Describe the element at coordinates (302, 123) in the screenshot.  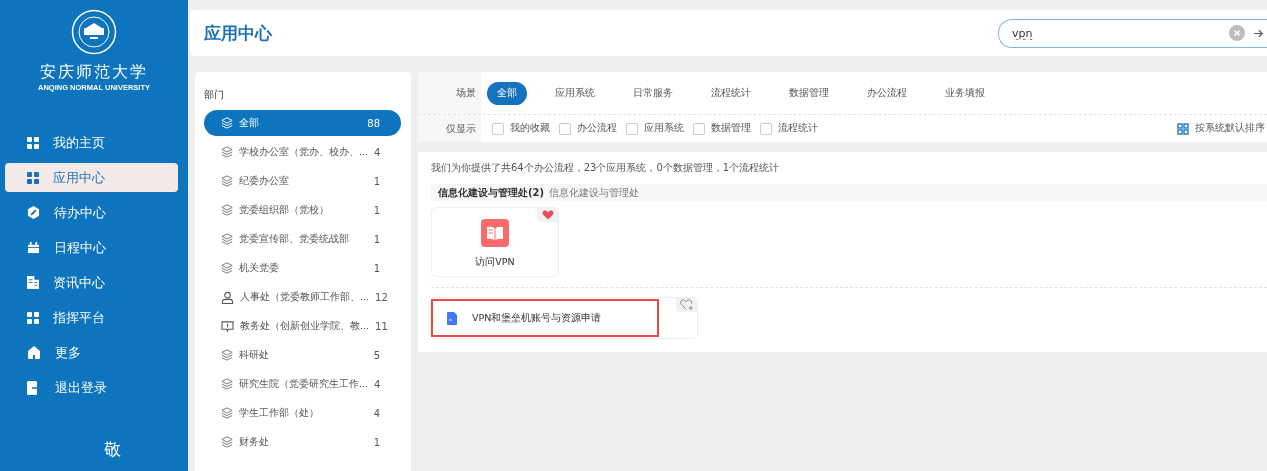
I see `department-item: 全部 88` at that location.